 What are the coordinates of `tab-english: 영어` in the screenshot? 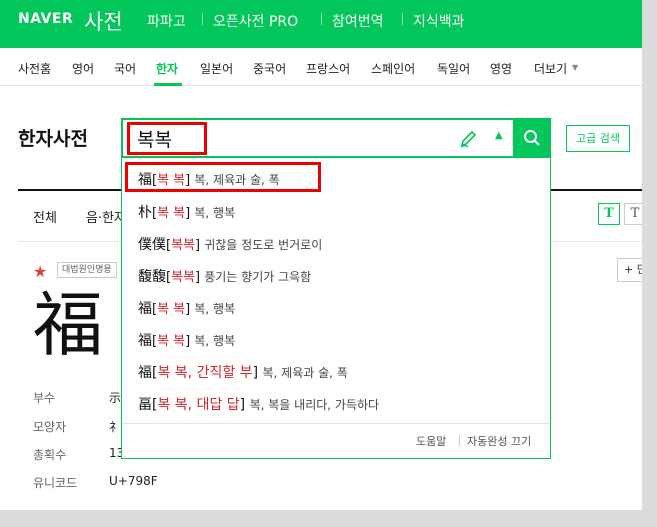 It's located at (83, 68).